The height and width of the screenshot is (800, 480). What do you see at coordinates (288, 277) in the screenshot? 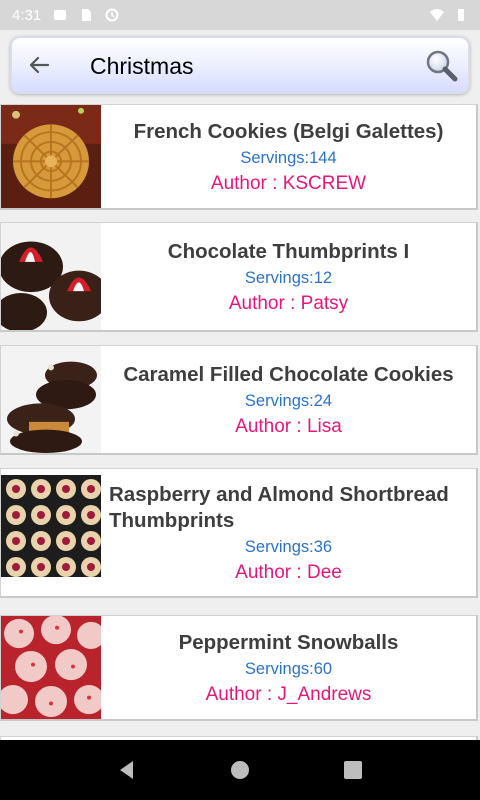
I see `recipe-servings: Servings:12` at bounding box center [288, 277].